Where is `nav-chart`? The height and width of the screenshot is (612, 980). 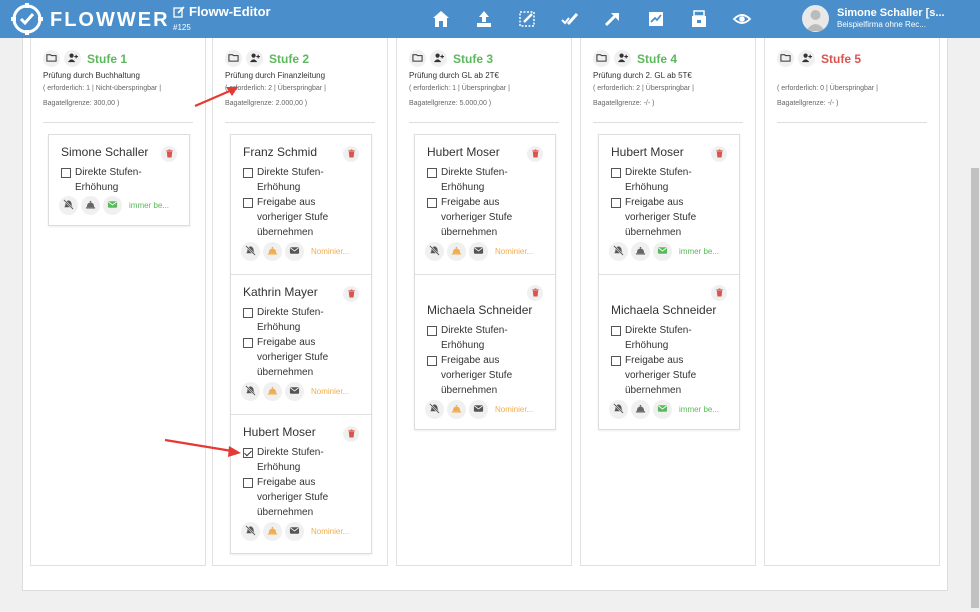
nav-chart is located at coordinates (656, 19).